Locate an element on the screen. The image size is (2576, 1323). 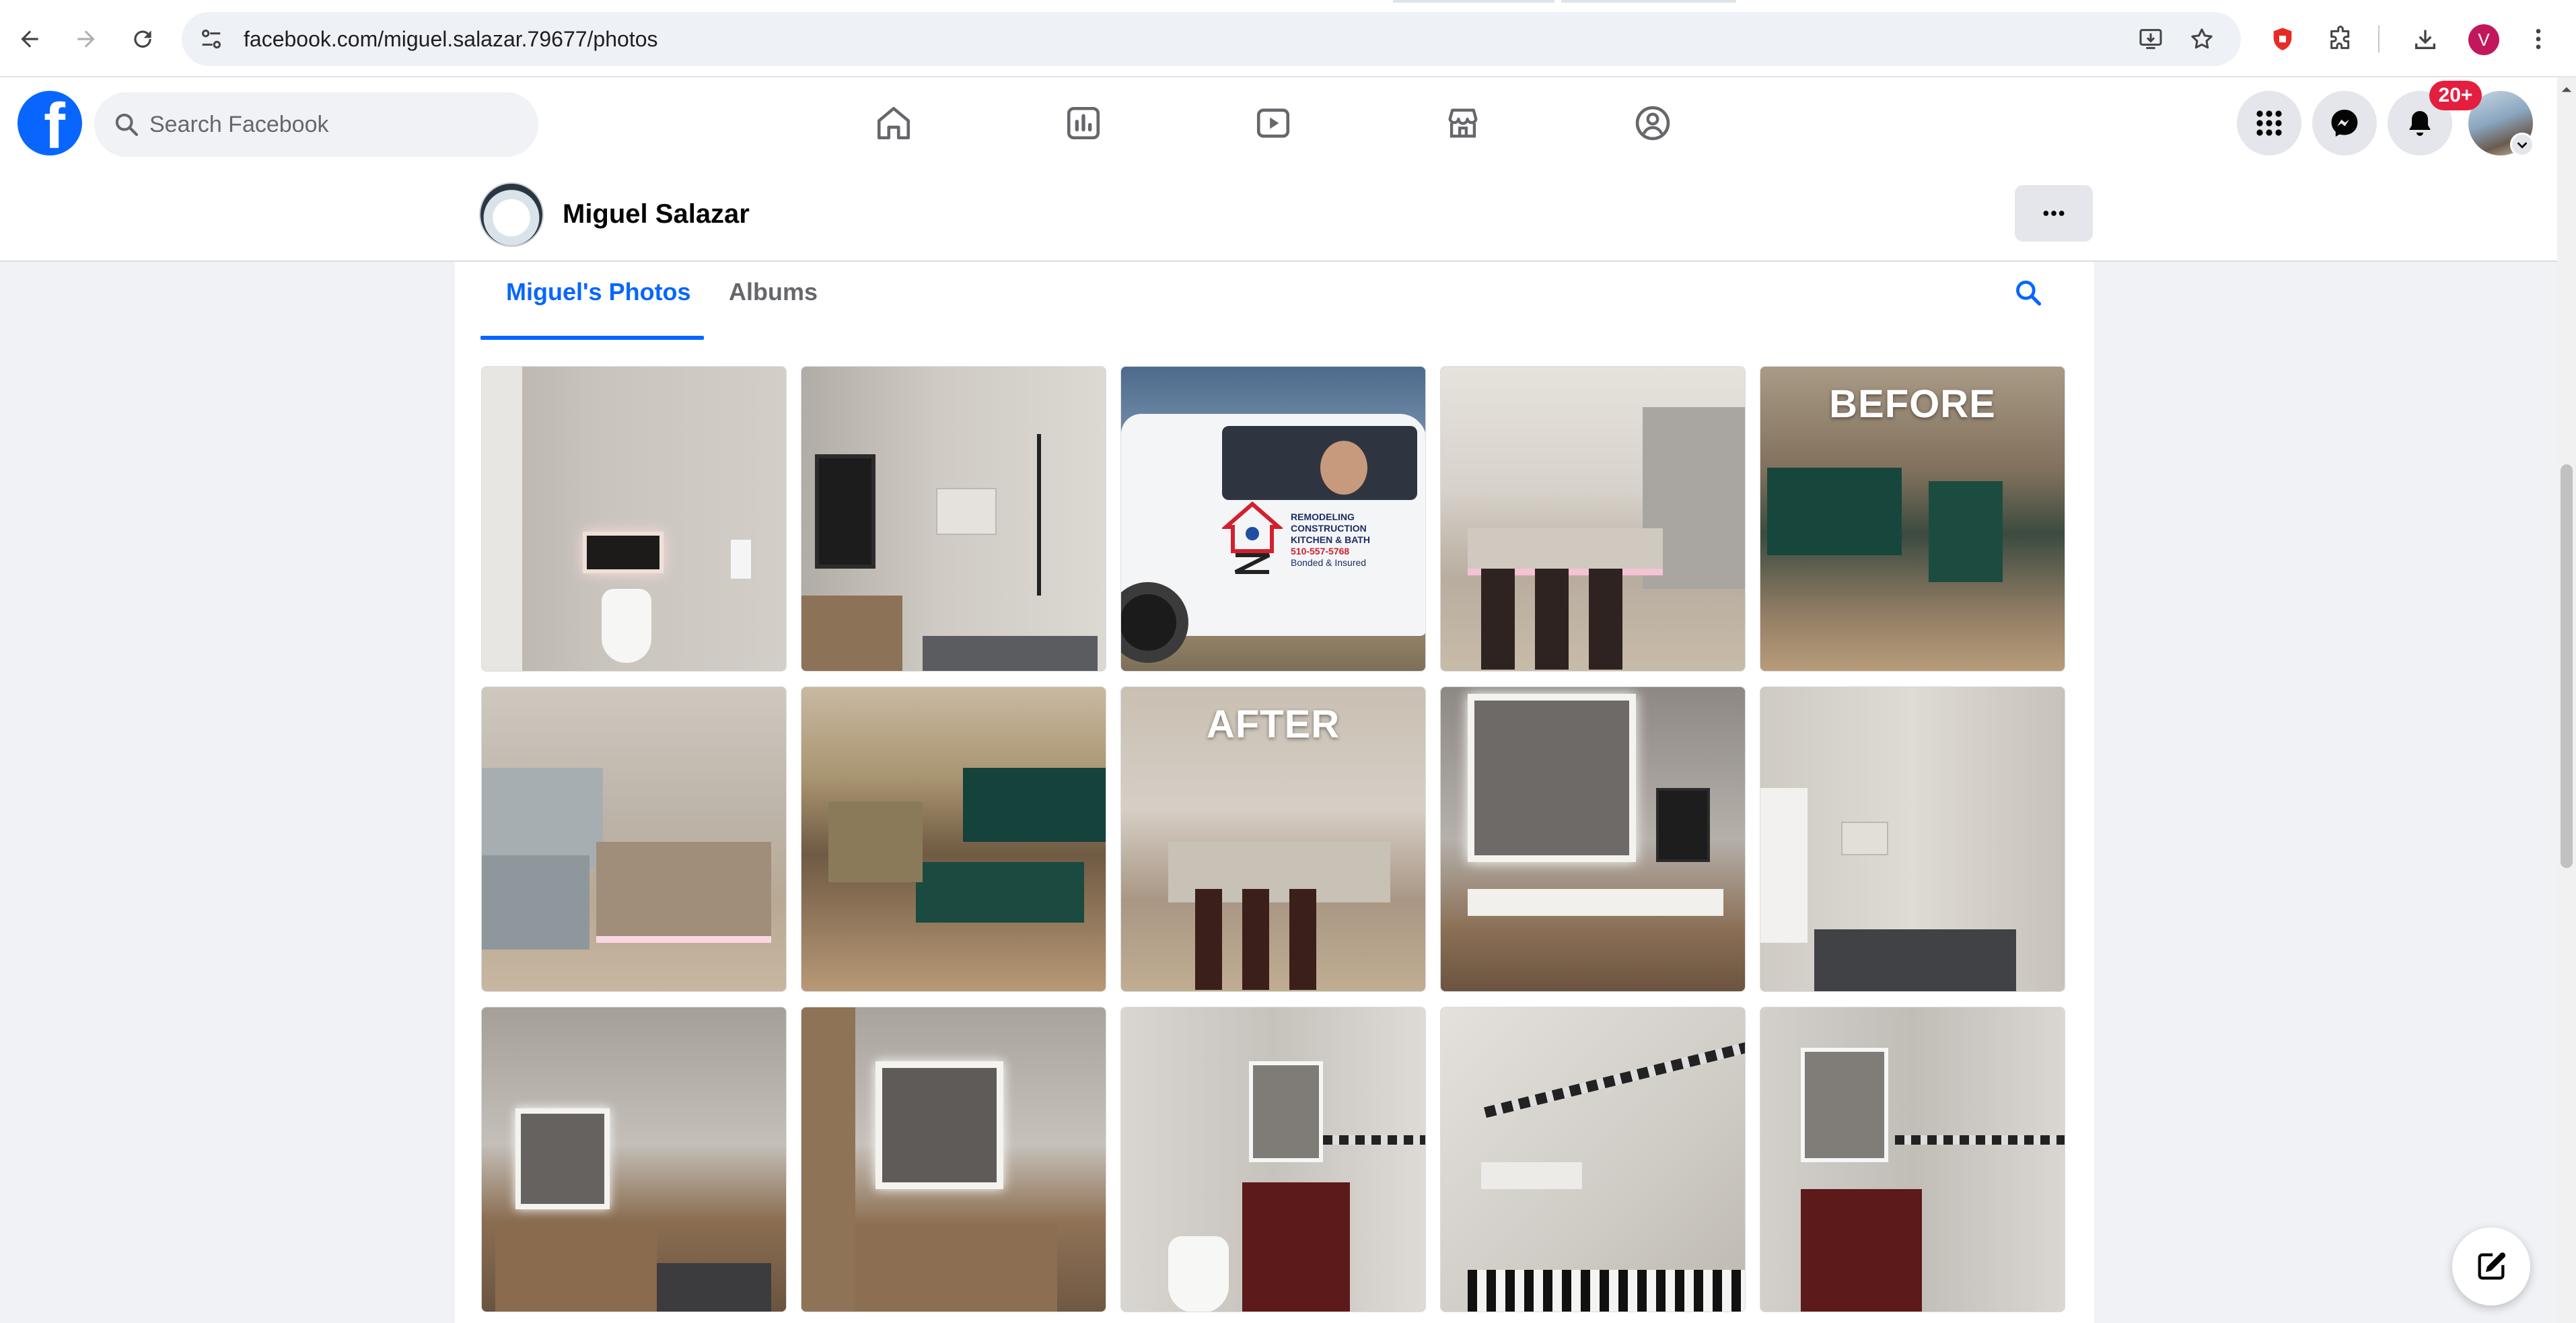
page-scrollbar-thumb is located at coordinates (2567, 666).